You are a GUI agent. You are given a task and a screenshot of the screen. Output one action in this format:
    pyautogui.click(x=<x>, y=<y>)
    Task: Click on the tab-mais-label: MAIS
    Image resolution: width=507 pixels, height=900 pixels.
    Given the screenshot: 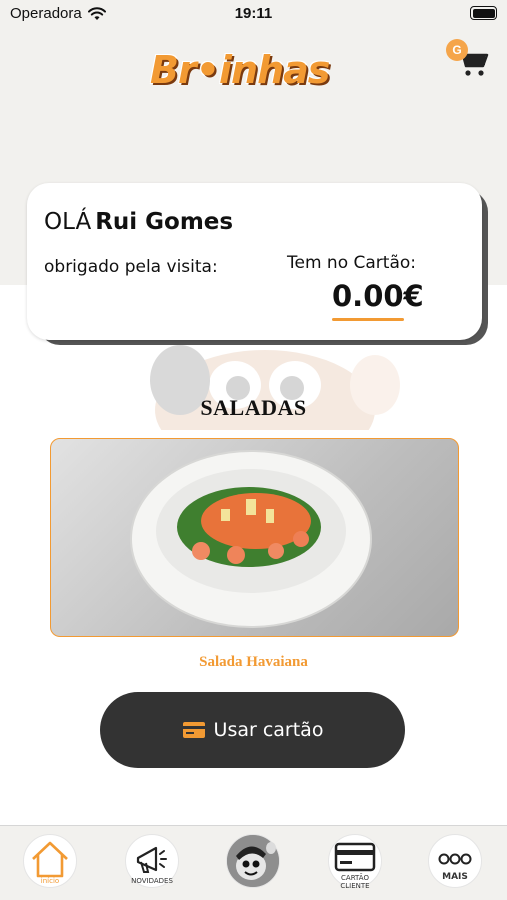 What is the action you would take?
    pyautogui.click(x=455, y=877)
    